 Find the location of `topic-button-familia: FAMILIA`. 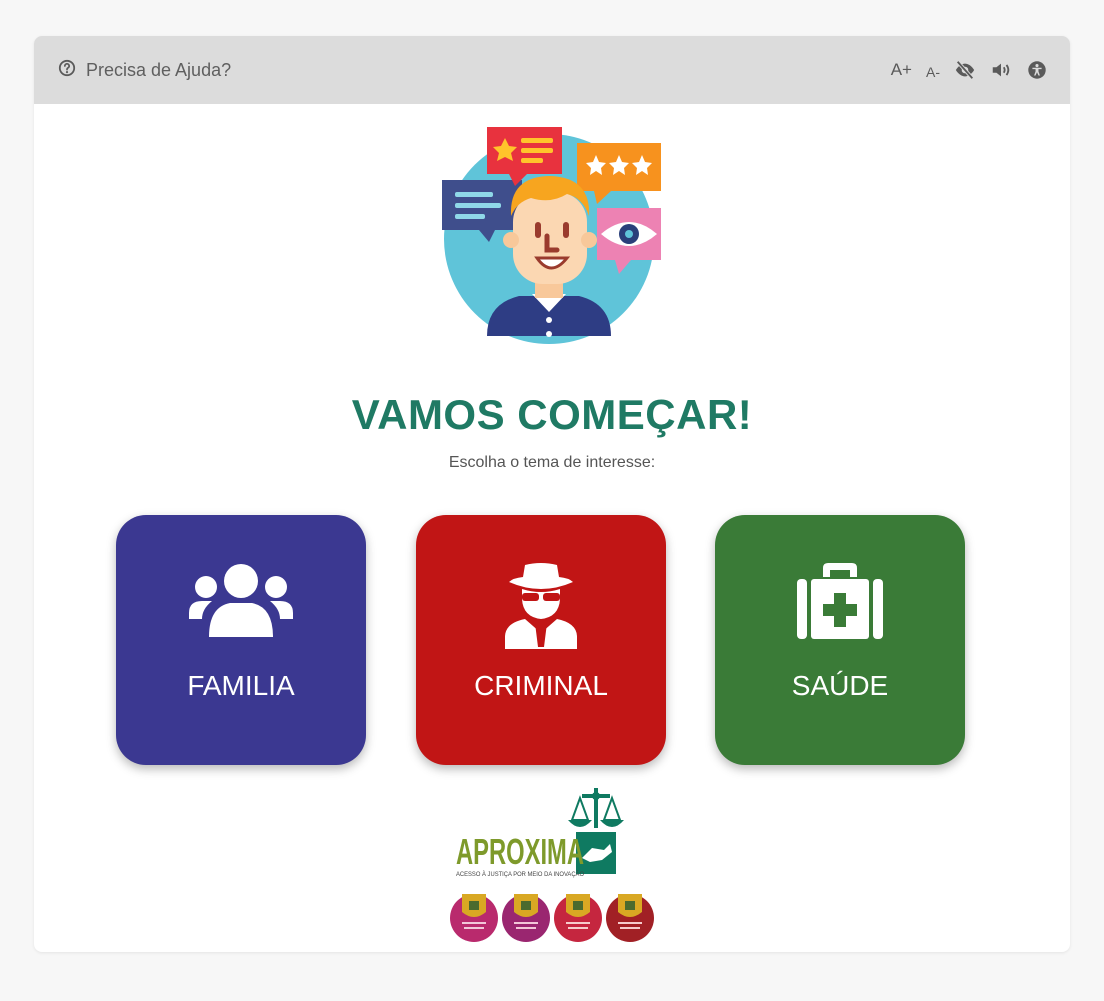

topic-button-familia: FAMILIA is located at coordinates (241, 640).